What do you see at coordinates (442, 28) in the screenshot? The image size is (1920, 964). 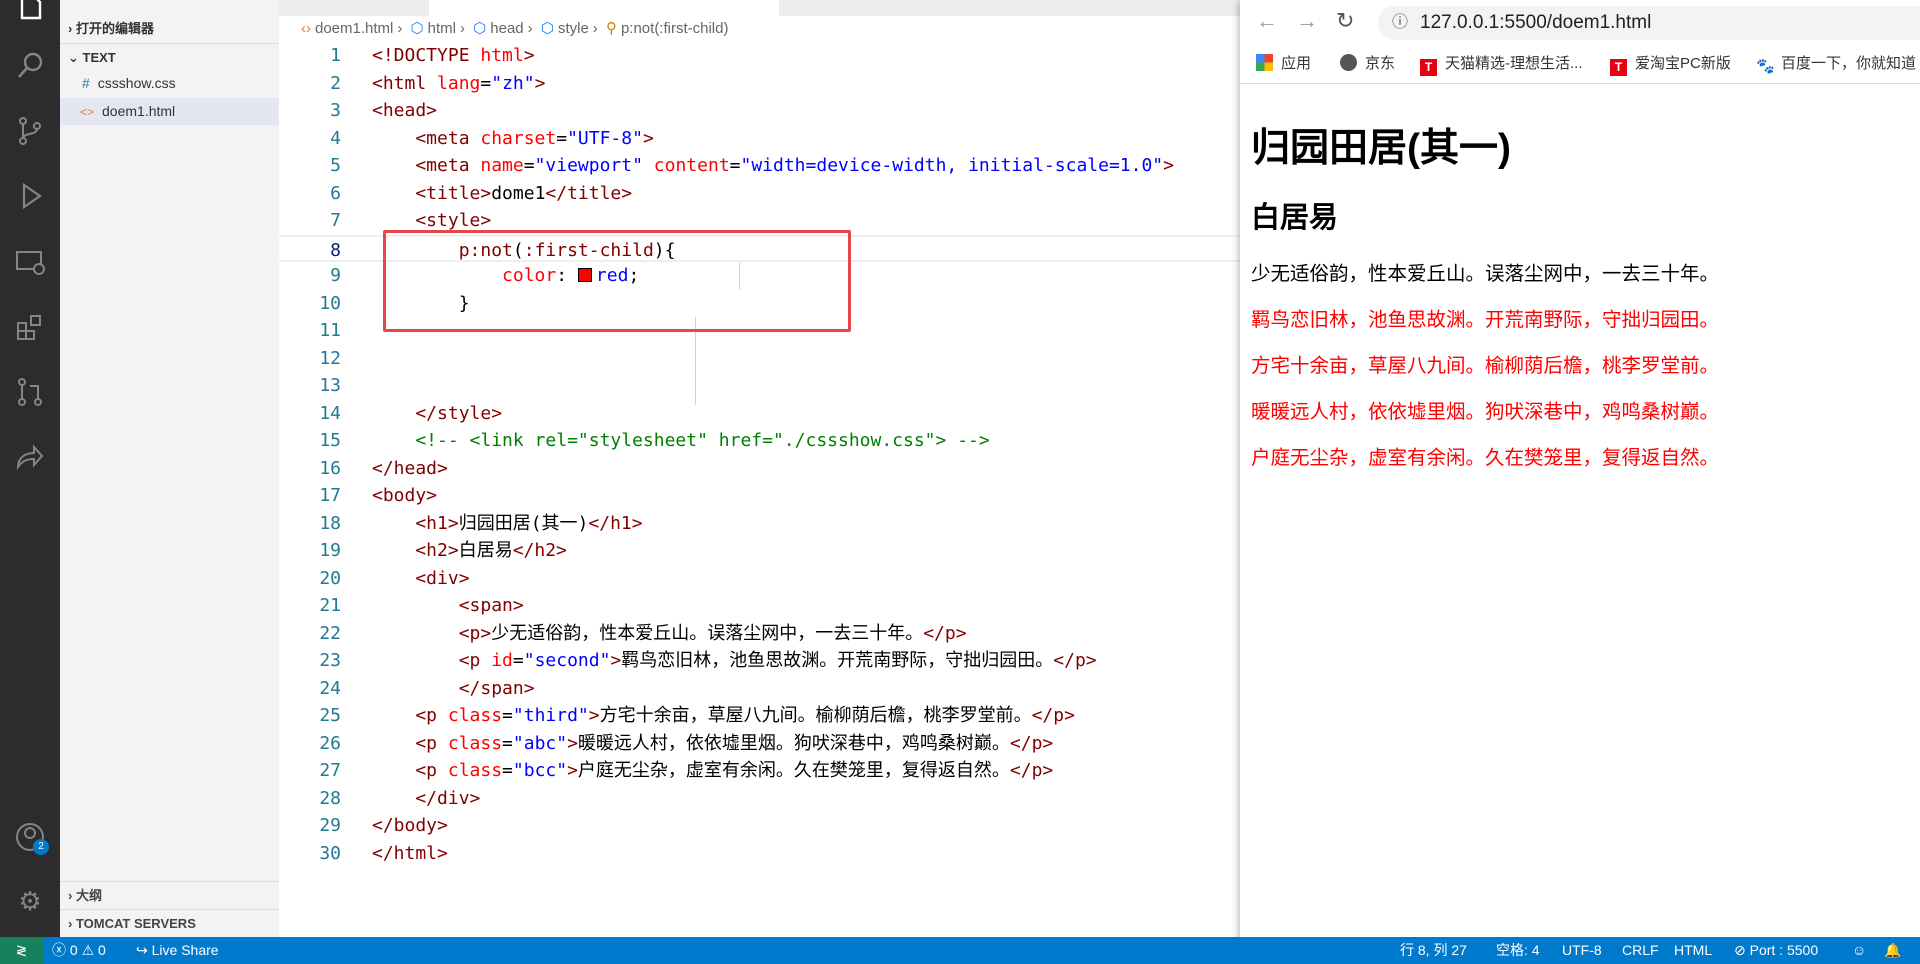 I see `breadcrumb-item: html` at bounding box center [442, 28].